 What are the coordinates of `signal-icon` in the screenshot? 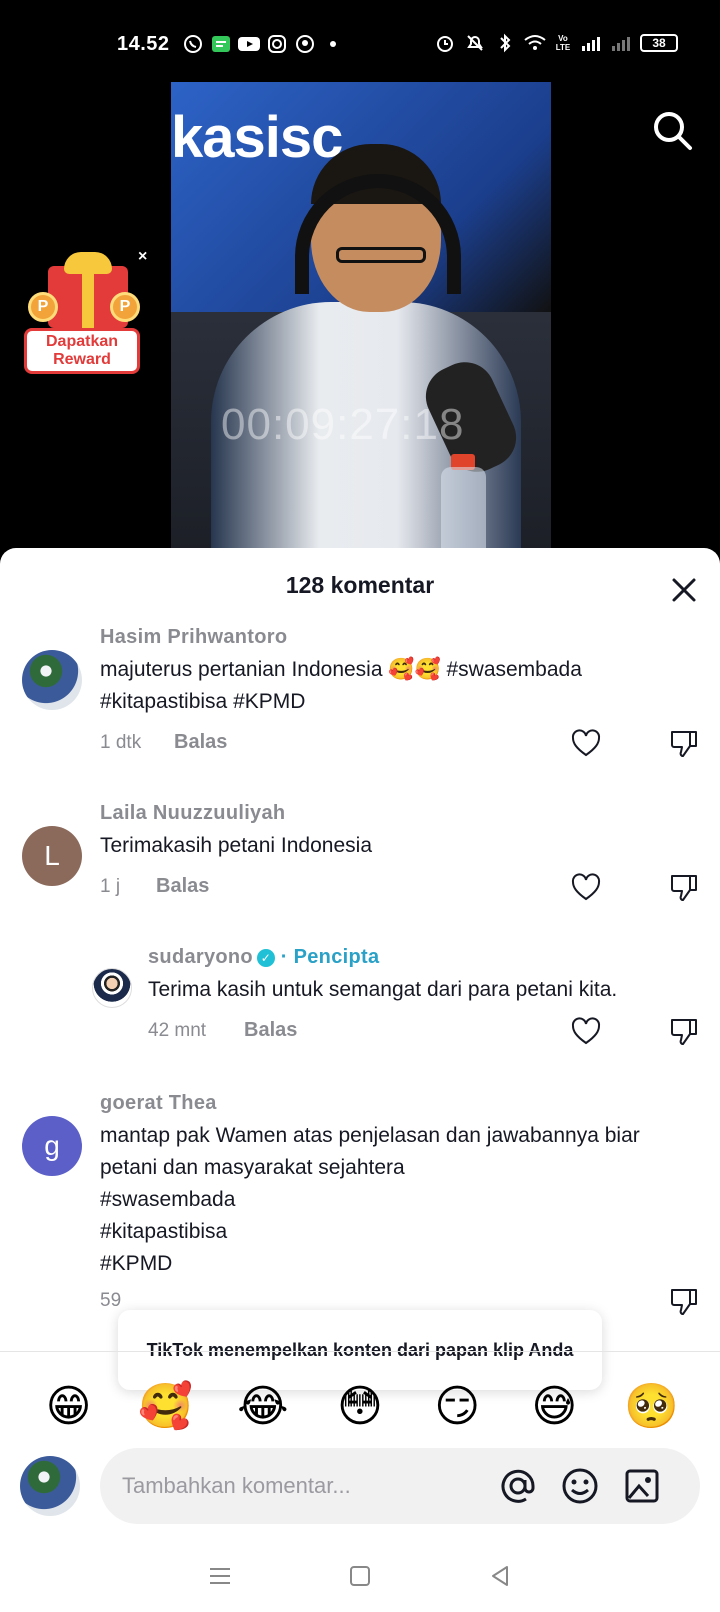 It's located at (591, 43).